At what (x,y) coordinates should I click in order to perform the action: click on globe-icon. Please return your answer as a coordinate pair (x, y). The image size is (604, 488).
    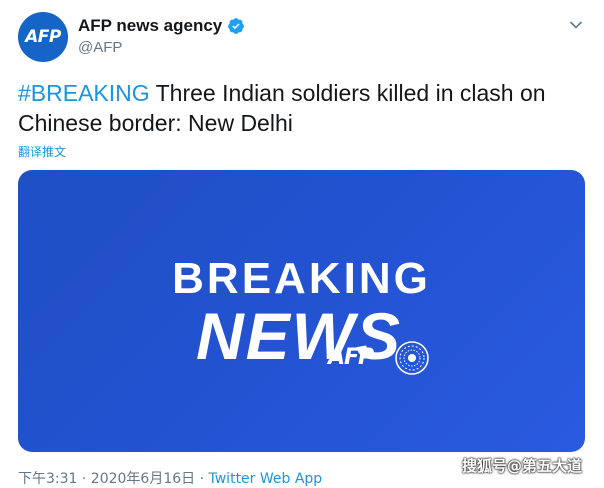
    Looking at the image, I should click on (412, 358).